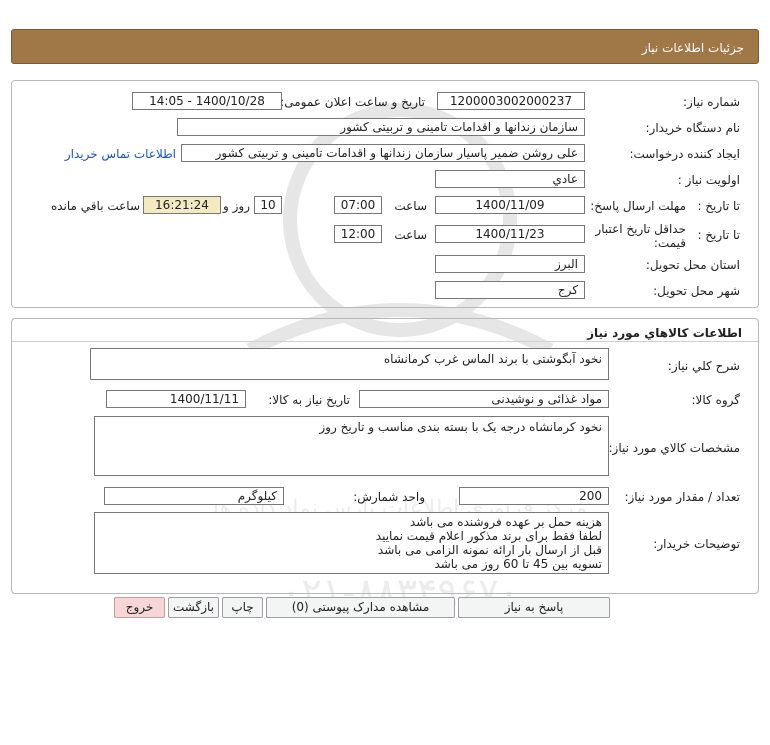  I want to click on price-validity-time-field: 12:00, so click(358, 234).